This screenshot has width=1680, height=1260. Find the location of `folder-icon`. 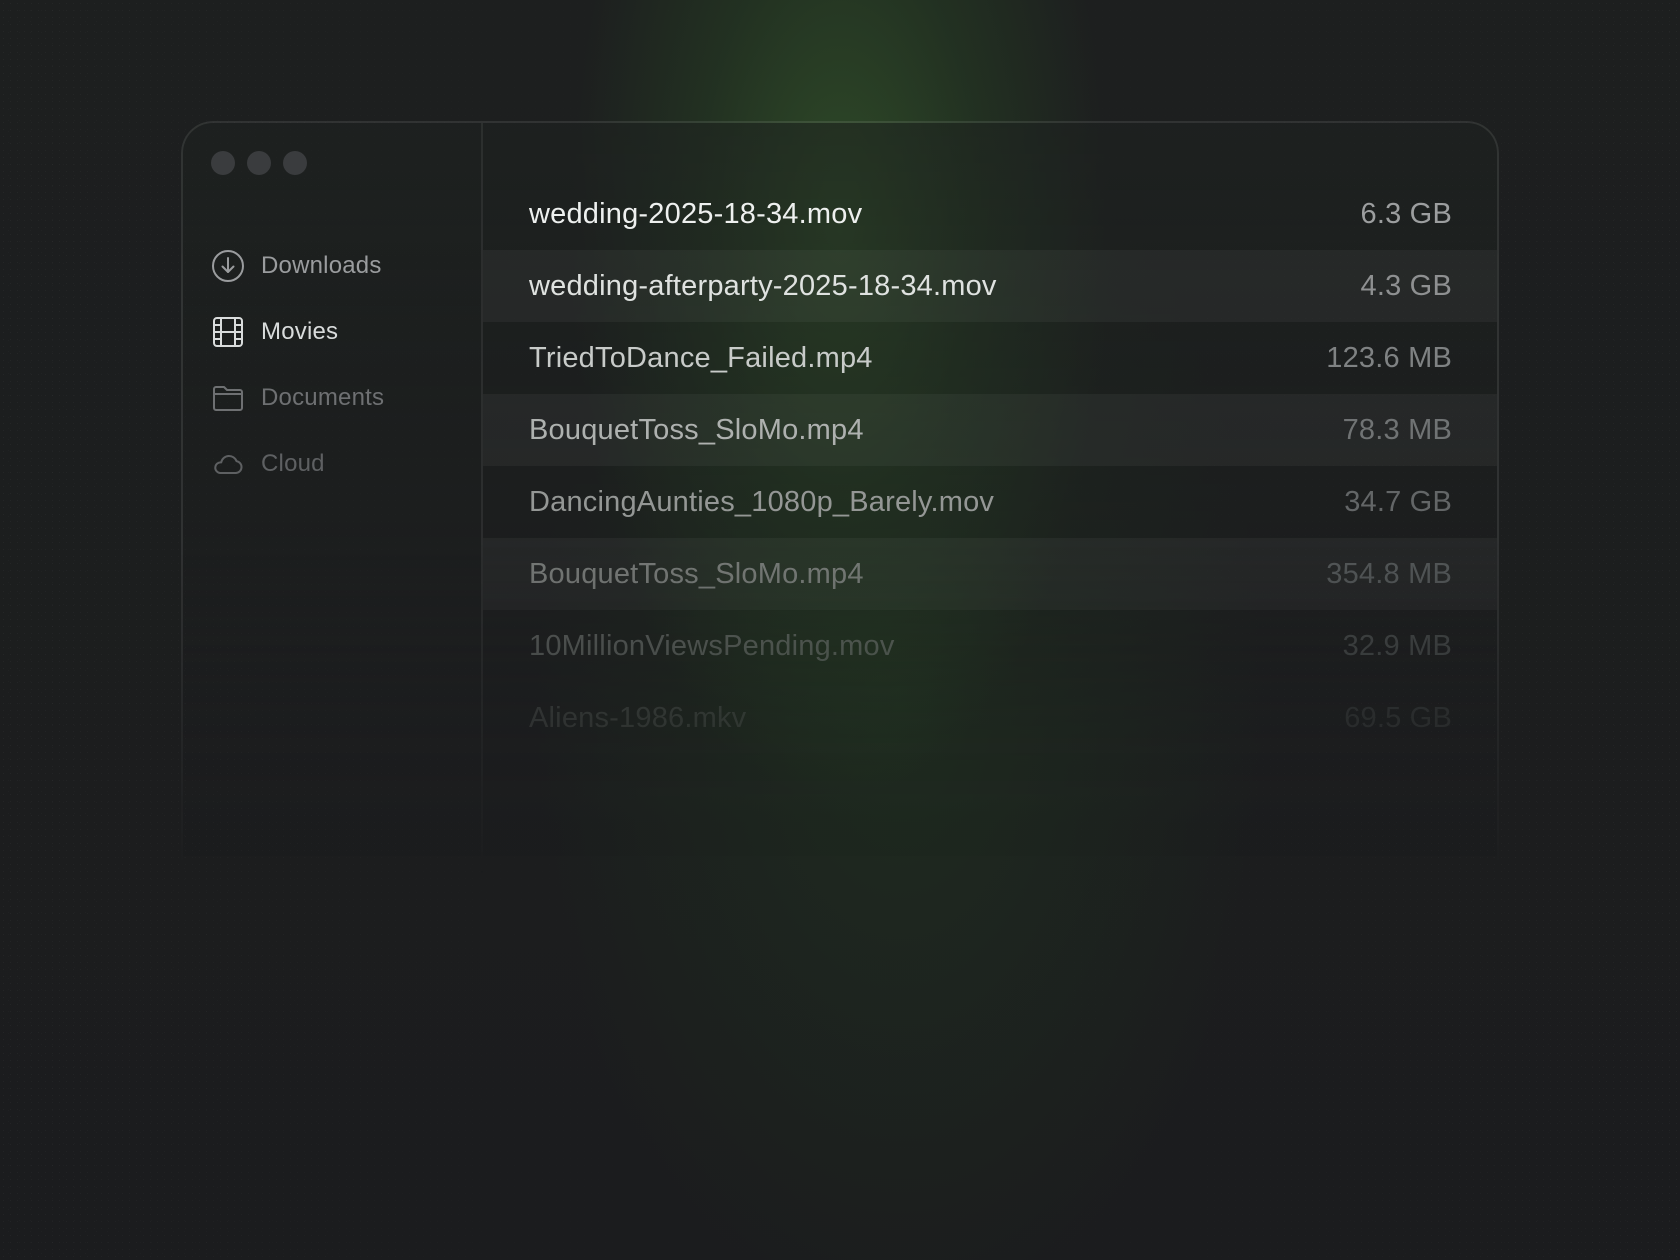

folder-icon is located at coordinates (228, 398).